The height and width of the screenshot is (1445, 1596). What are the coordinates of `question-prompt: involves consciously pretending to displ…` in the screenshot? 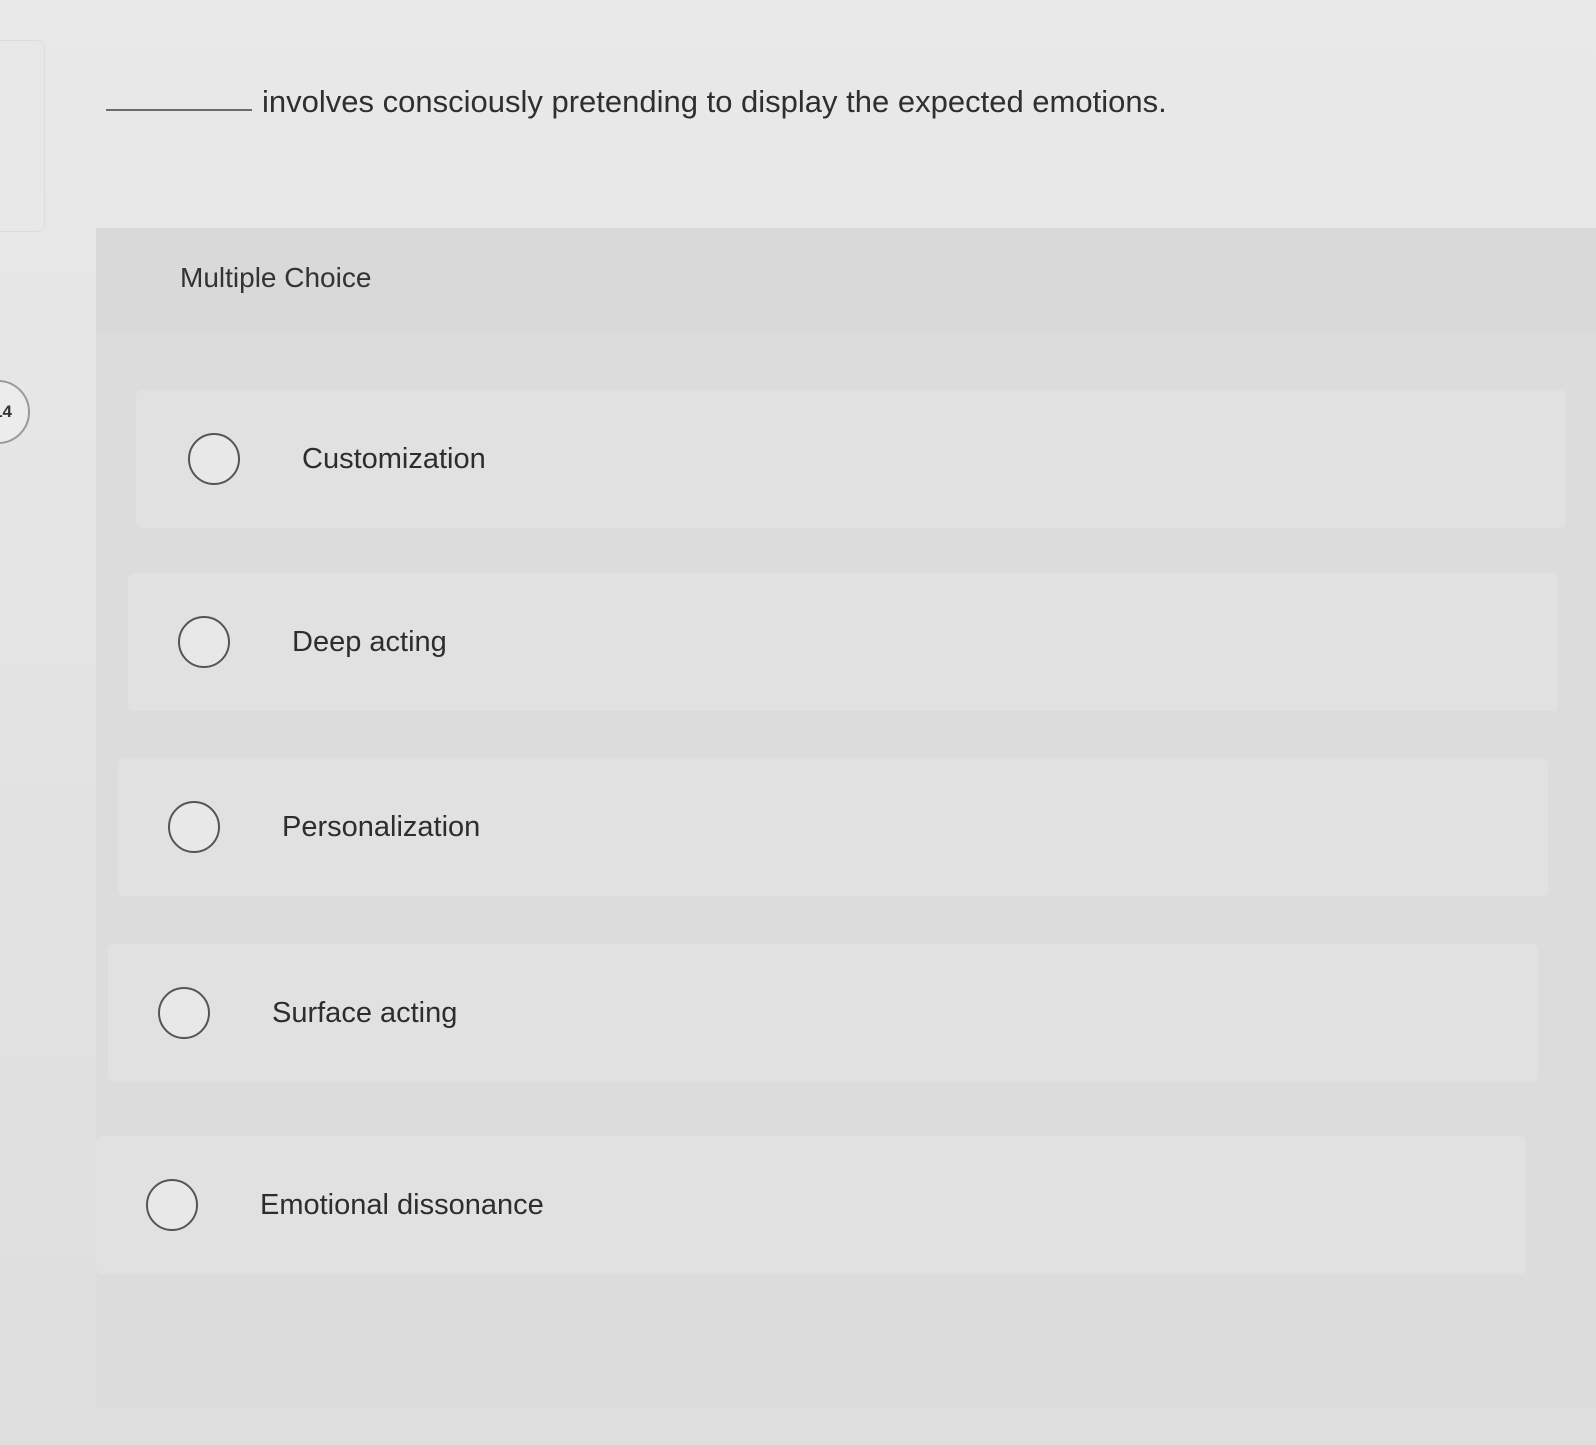 It's located at (636, 102).